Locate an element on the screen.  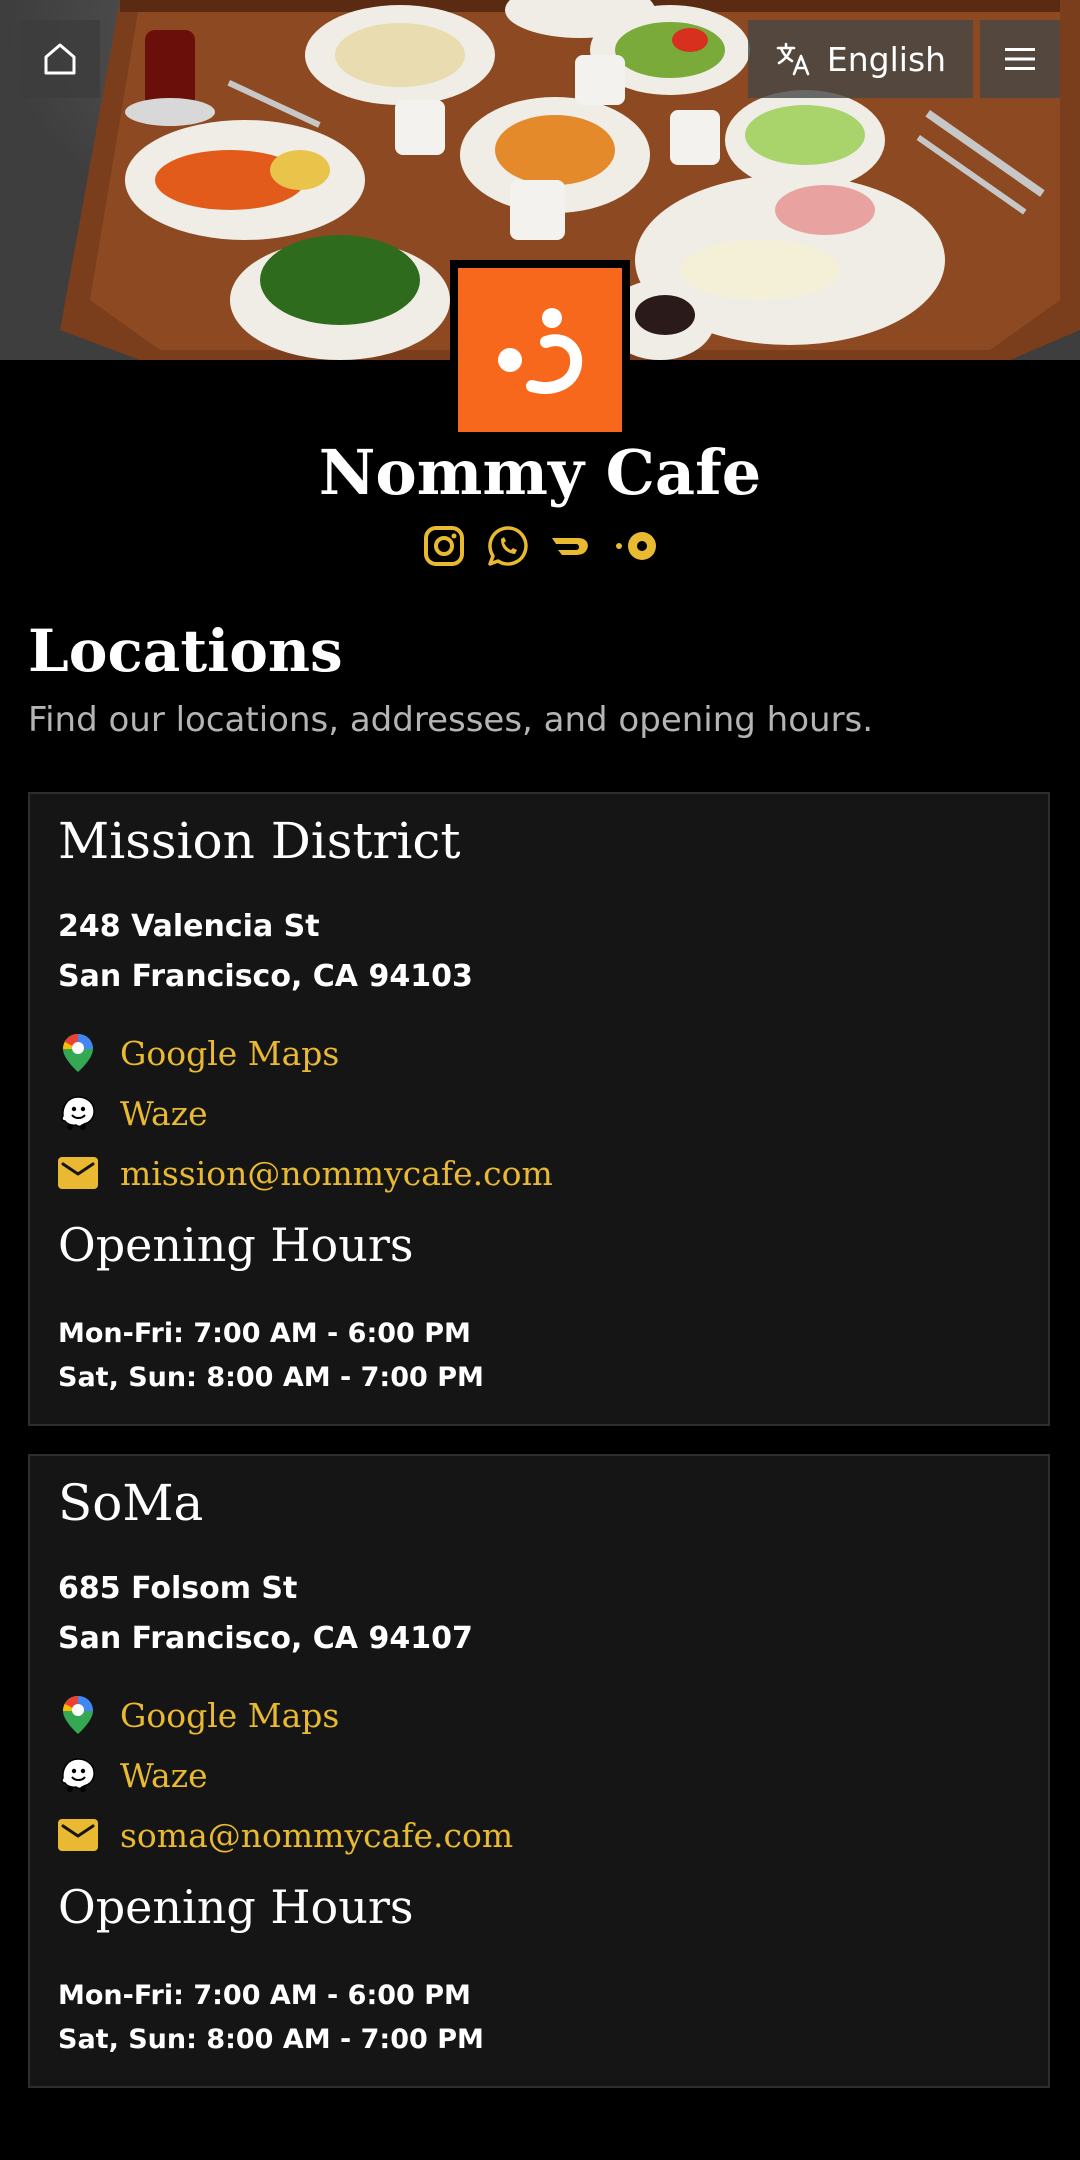
home-button is located at coordinates (60, 59).